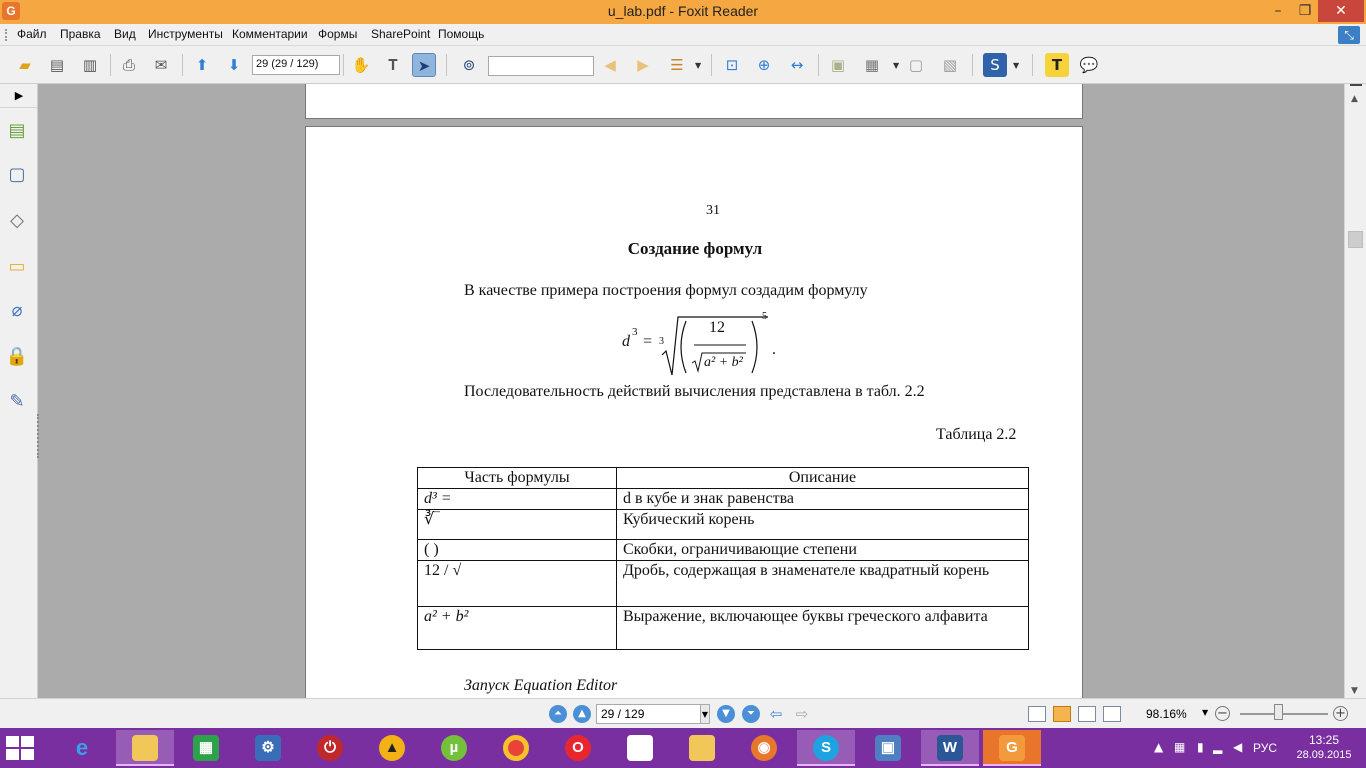 The height and width of the screenshot is (768, 1366). Describe the element at coordinates (17, 131) in the screenshot. I see `bookmarks-icon: ▤` at that location.